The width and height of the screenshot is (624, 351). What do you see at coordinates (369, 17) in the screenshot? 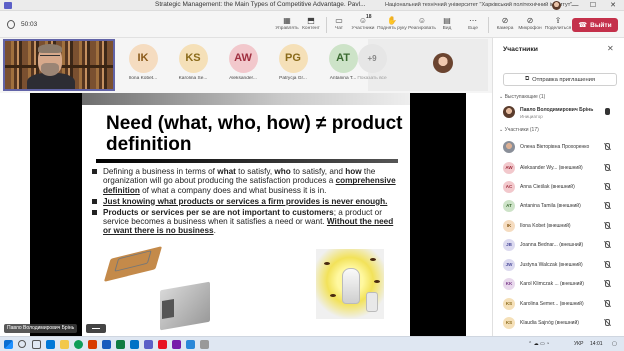
I see `participant-count-badge: 18` at bounding box center [369, 17].